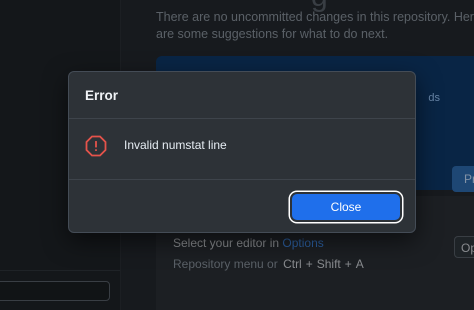  What do you see at coordinates (242, 206) in the screenshot?
I see `dialog-footer: Close` at bounding box center [242, 206].